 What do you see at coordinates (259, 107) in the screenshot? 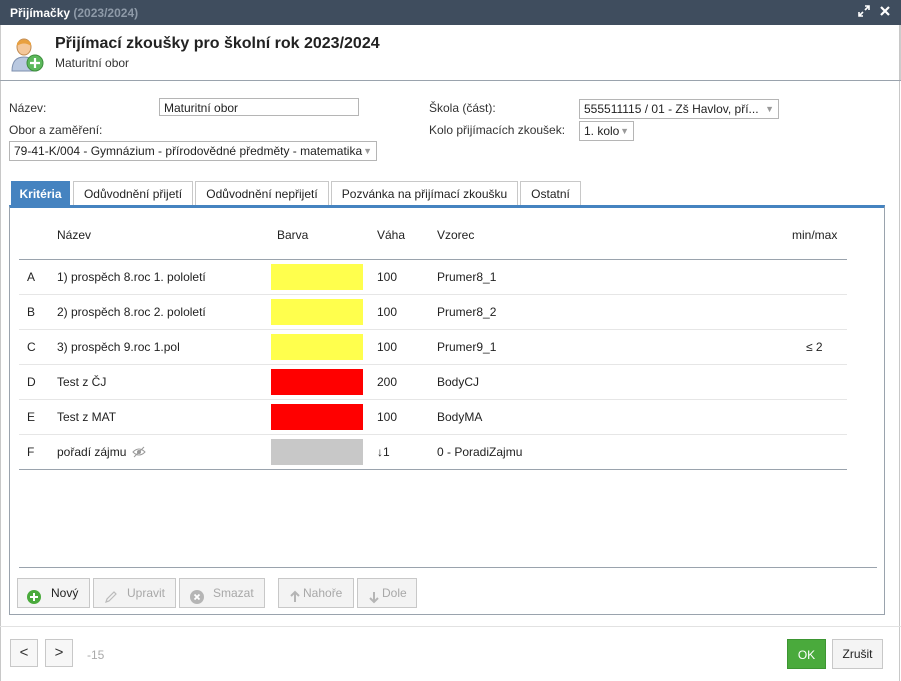
I see `nazev-input: Maturitní obor` at bounding box center [259, 107].